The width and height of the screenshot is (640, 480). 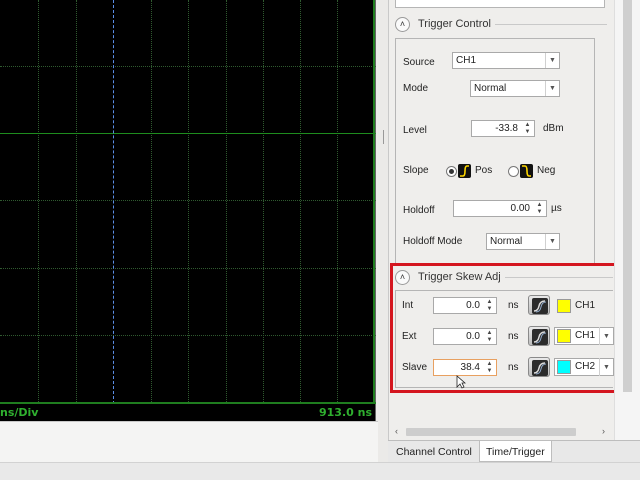 What do you see at coordinates (551, 24) in the screenshot?
I see `divider` at bounding box center [551, 24].